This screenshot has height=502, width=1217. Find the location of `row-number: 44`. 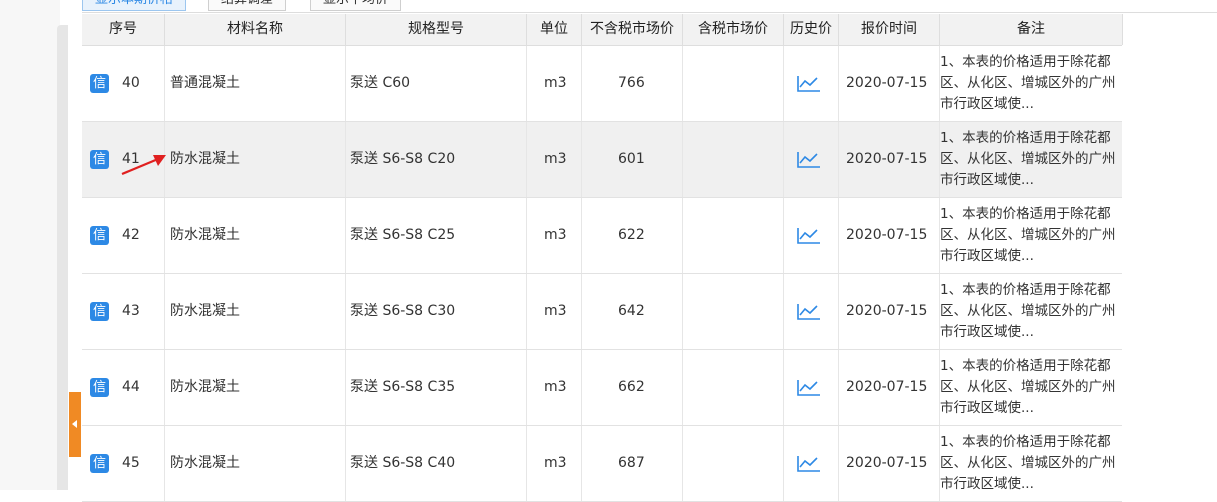

row-number: 44 is located at coordinates (131, 387).